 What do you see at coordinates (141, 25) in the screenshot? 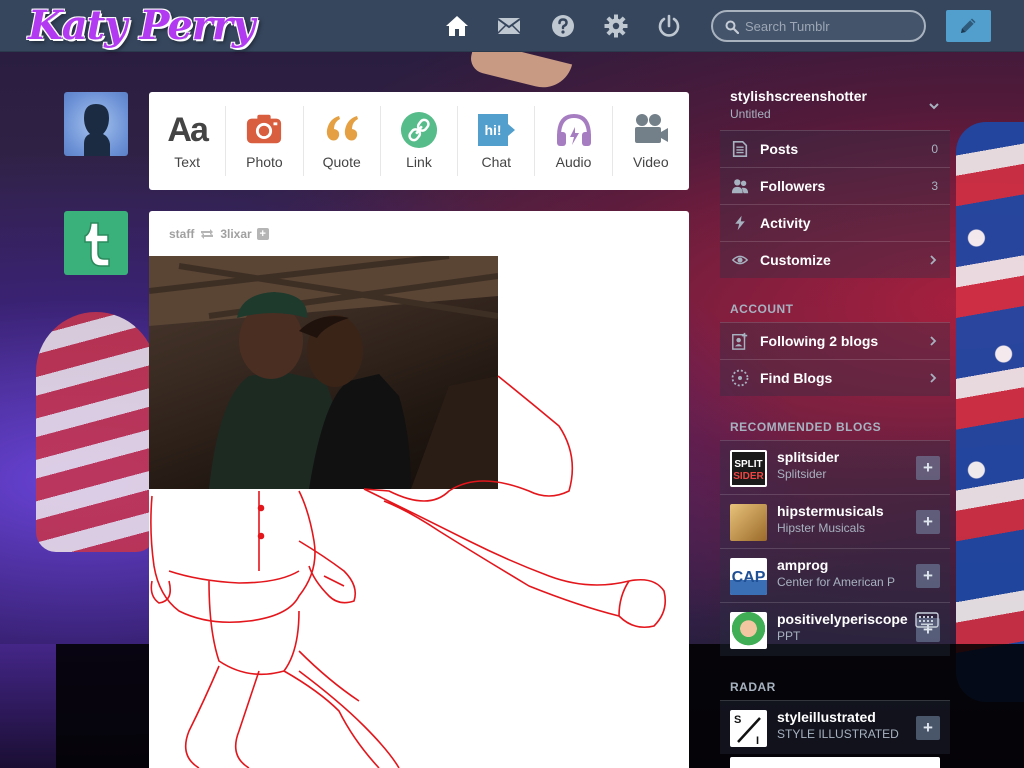
I see `katy-perry-logo: Katy Perry` at bounding box center [141, 25].